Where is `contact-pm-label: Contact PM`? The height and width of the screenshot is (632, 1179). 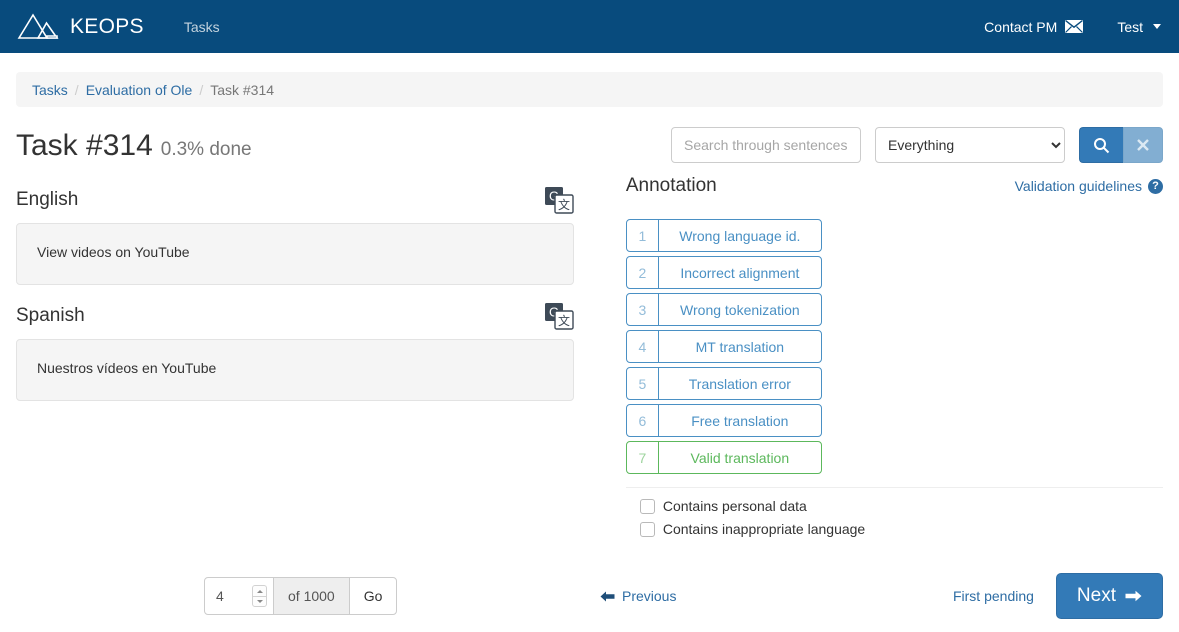 contact-pm-label: Contact PM is located at coordinates (1021, 26).